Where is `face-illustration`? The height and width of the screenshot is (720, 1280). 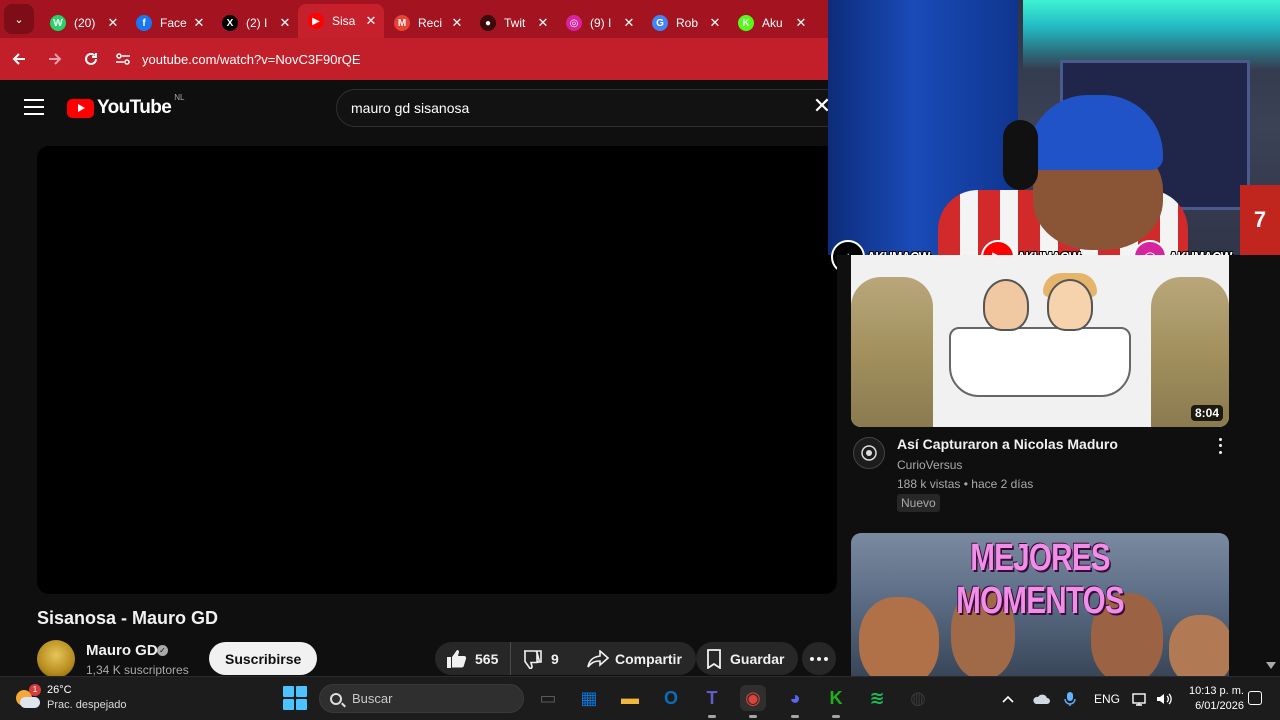
face-illustration is located at coordinates (1199, 645).